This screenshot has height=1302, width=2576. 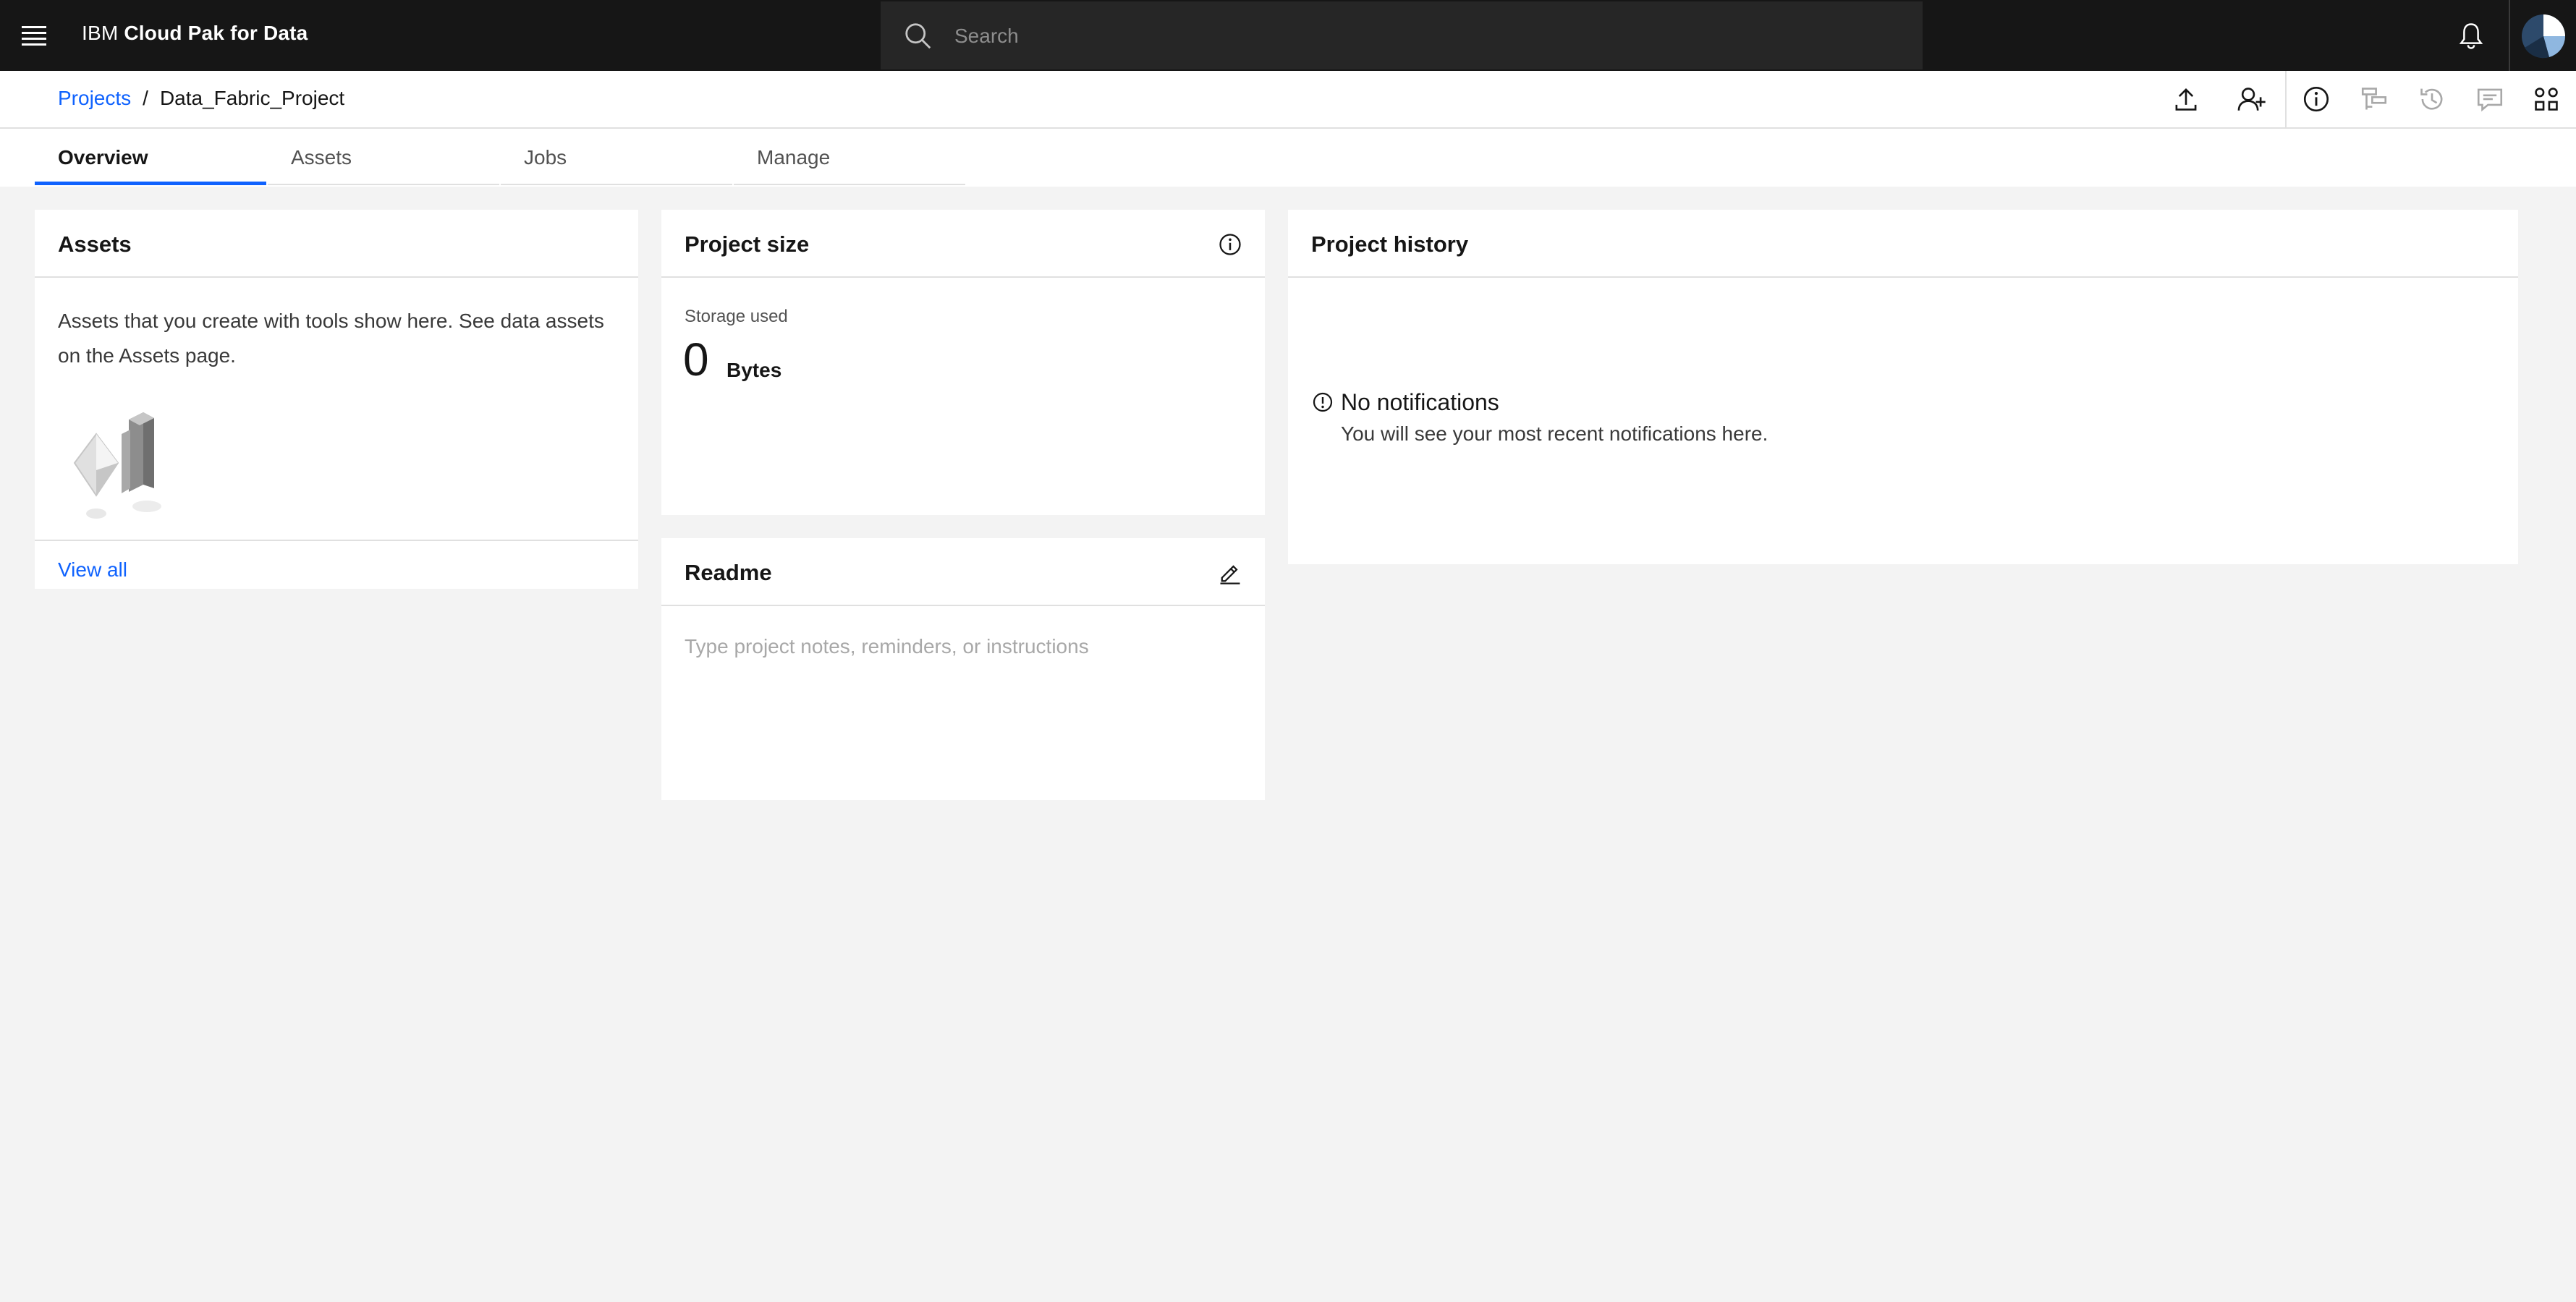 What do you see at coordinates (963, 363) in the screenshot?
I see `project-size-card: Project size Storage used 0 Bytes` at bounding box center [963, 363].